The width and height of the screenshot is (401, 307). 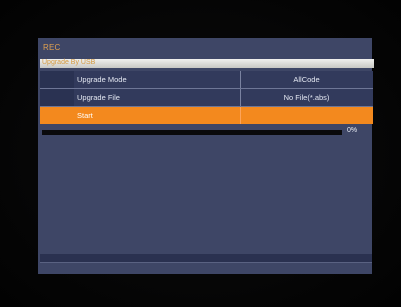 What do you see at coordinates (223, 115) in the screenshot?
I see `row-body-highlight` at bounding box center [223, 115].